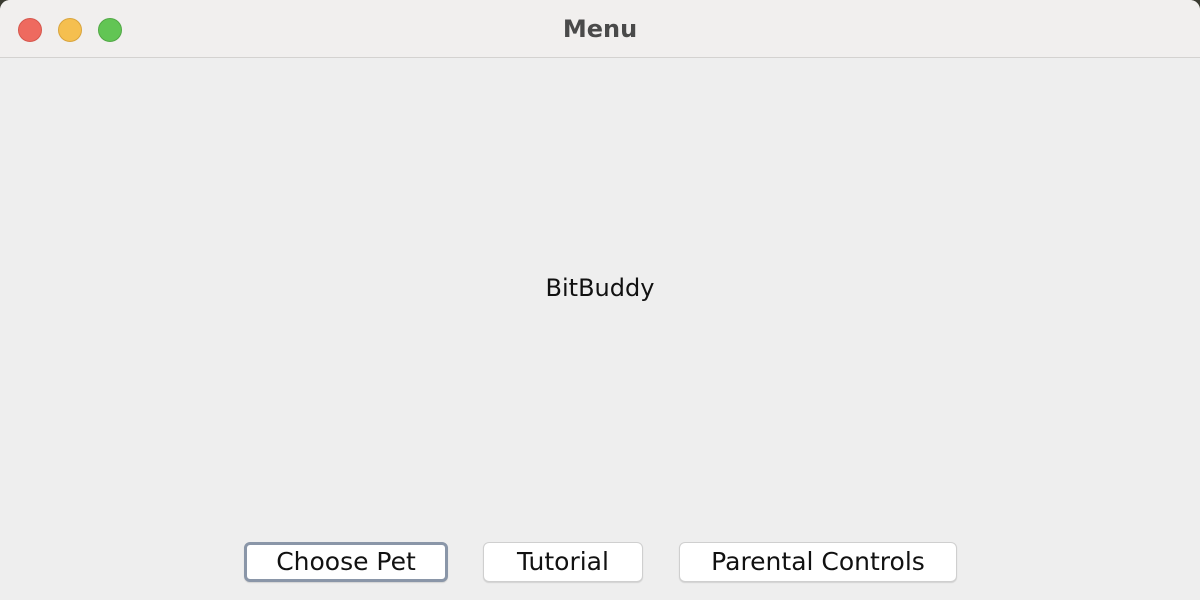 This screenshot has width=1200, height=600. I want to click on app-name-label: BitBuddy, so click(600, 288).